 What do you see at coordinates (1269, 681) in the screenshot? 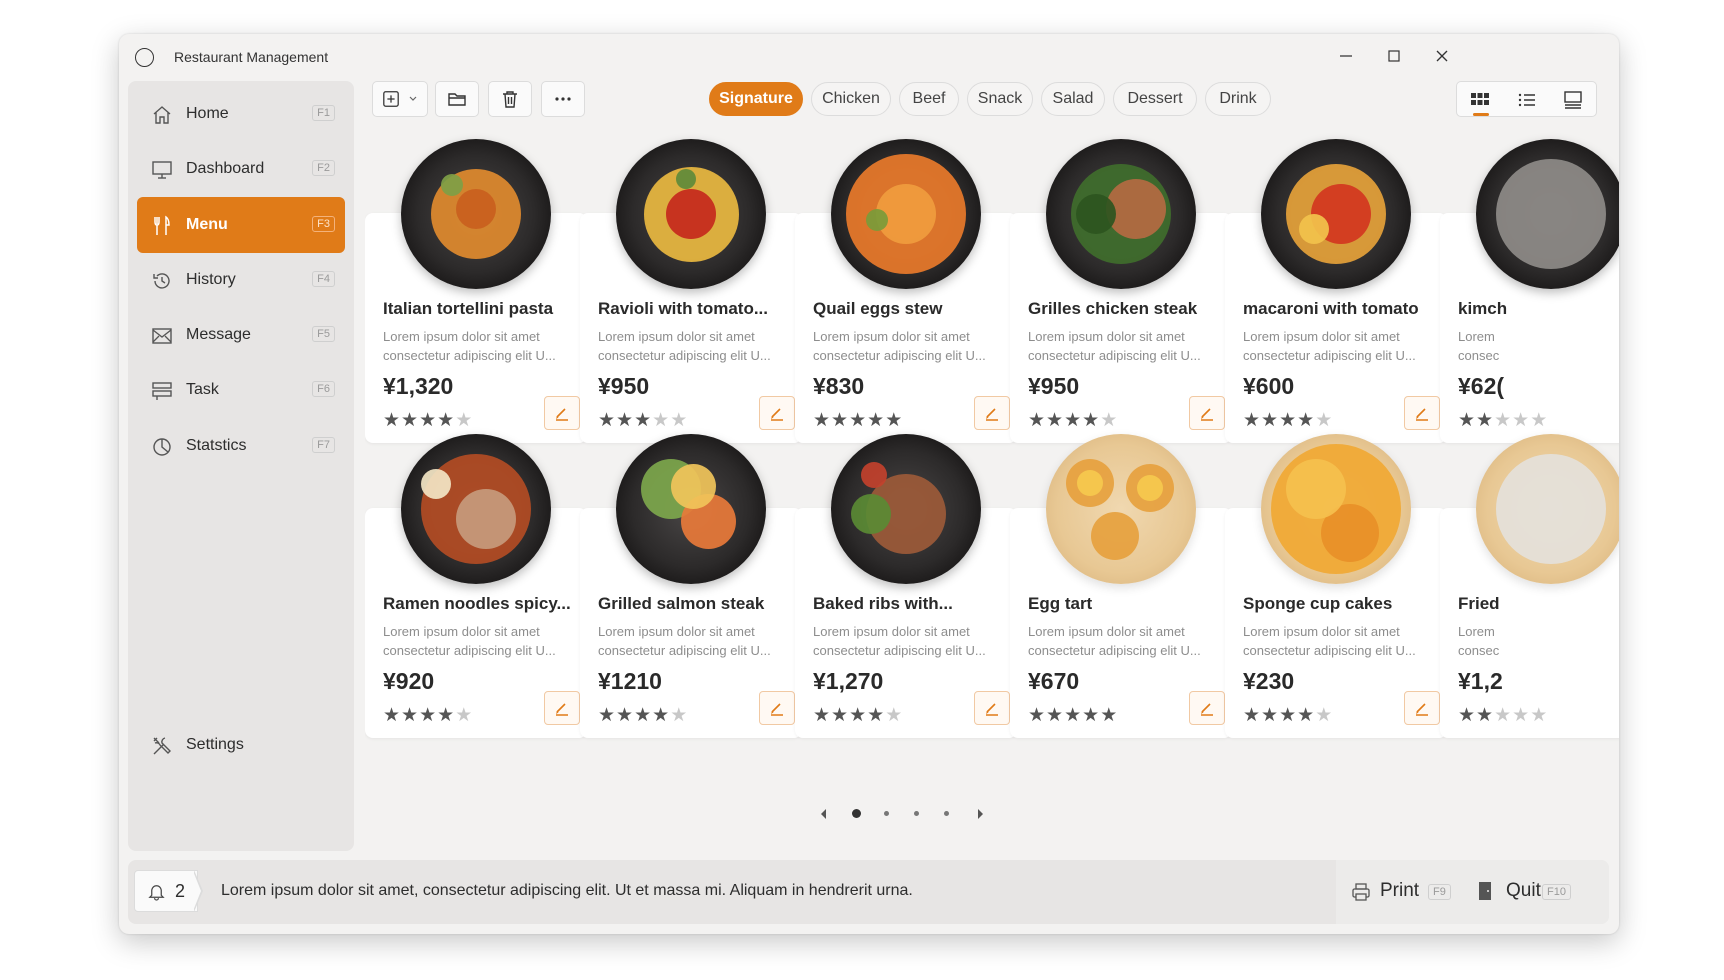
I see `dish-price: ¥230` at bounding box center [1269, 681].